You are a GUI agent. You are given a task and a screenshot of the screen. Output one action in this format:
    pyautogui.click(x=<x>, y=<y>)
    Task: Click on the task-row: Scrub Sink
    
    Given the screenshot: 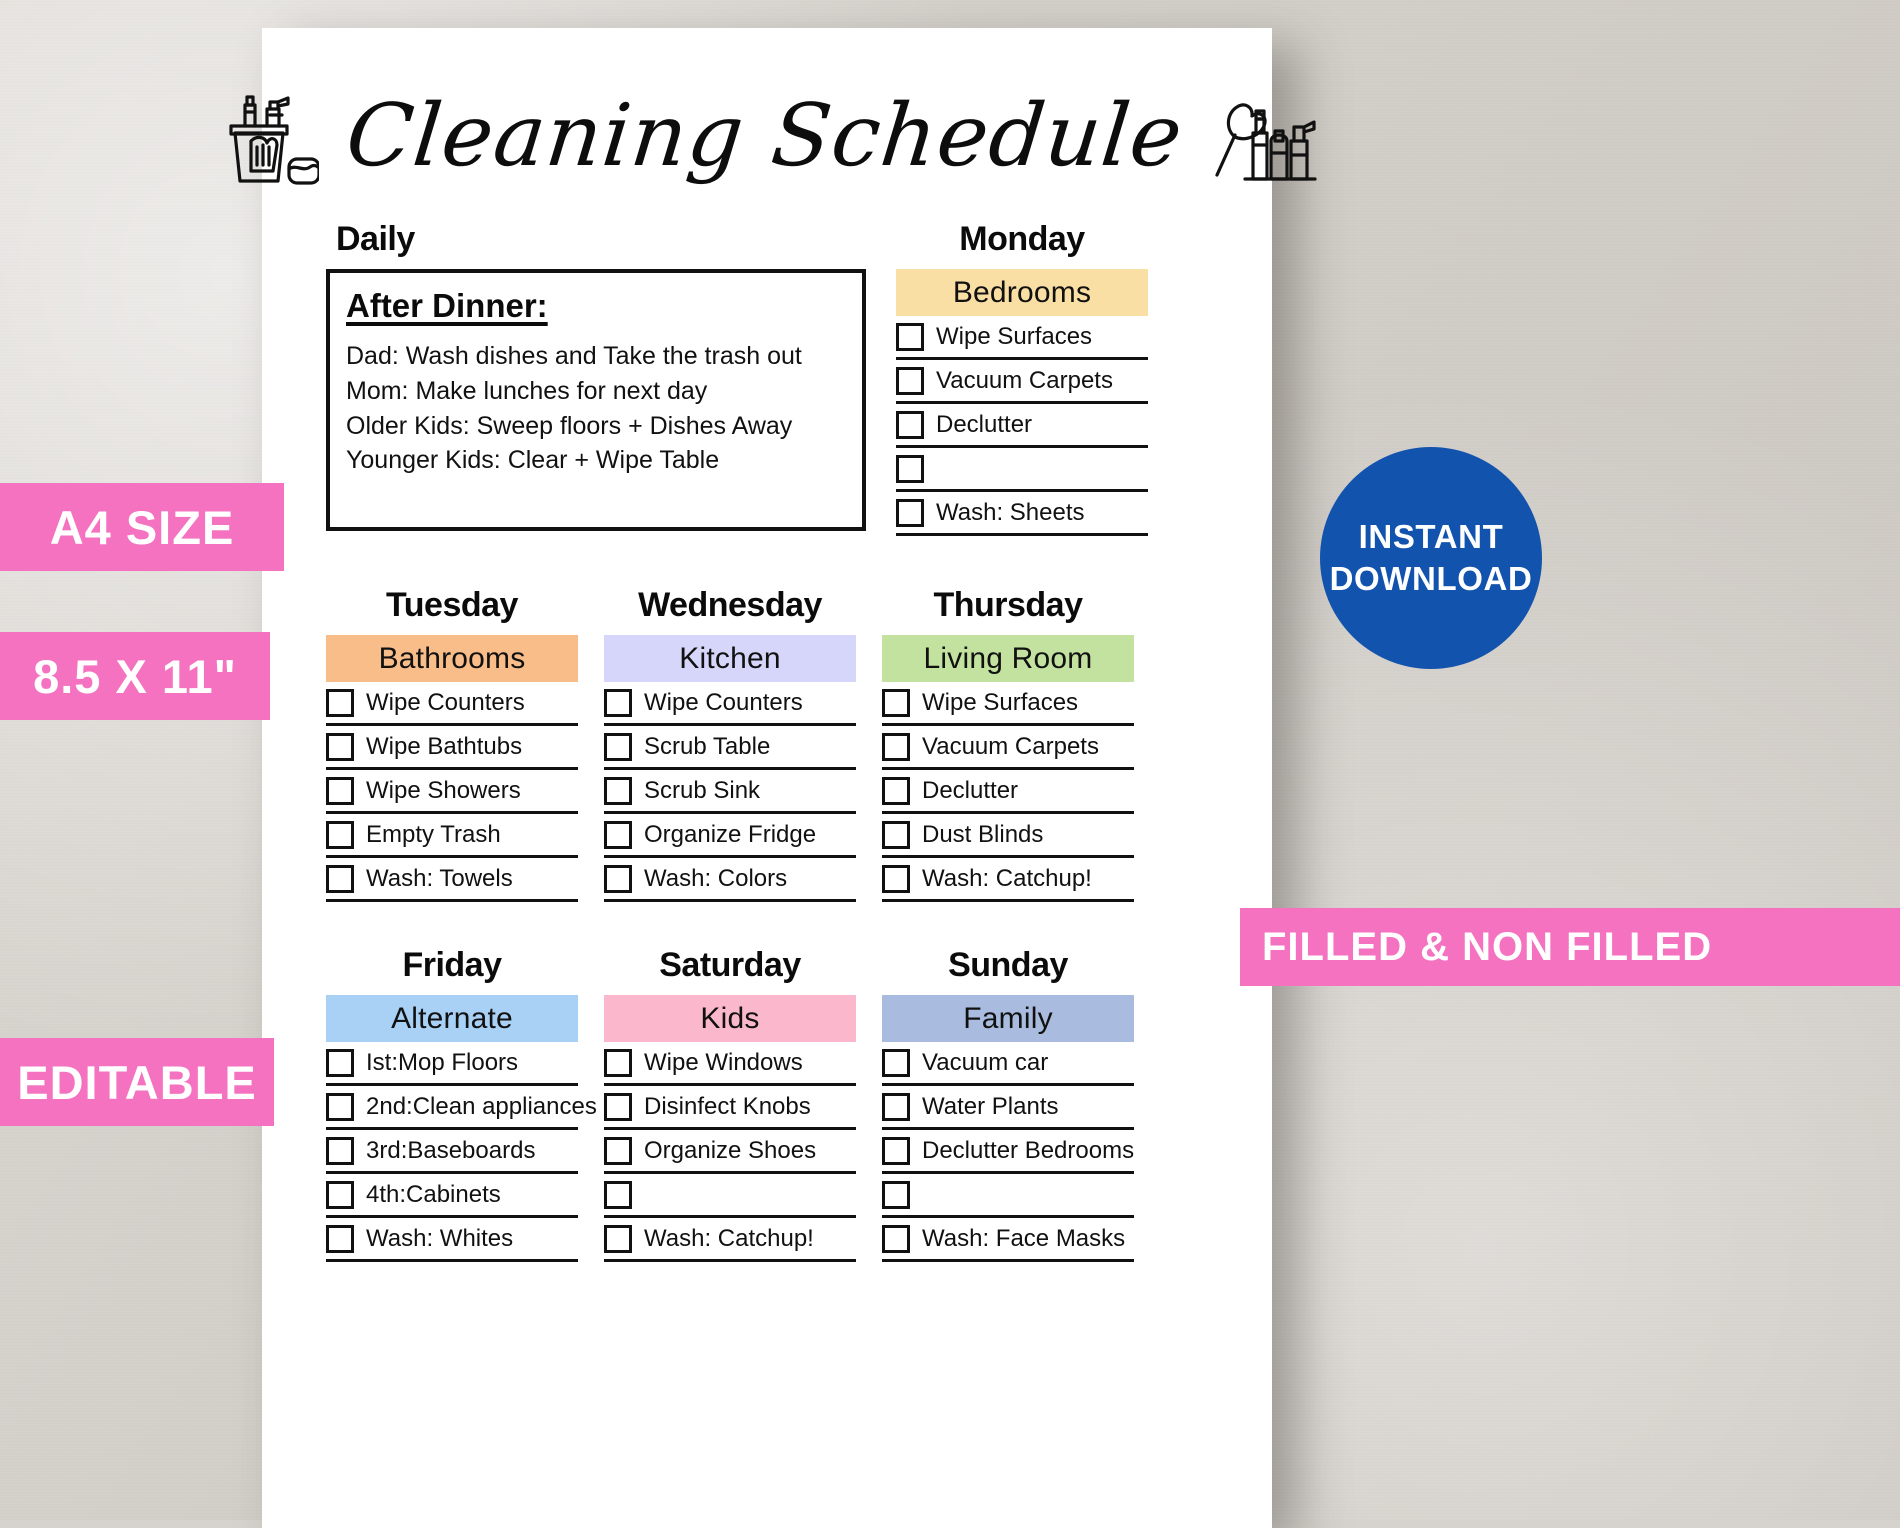 What is the action you would take?
    pyautogui.click(x=730, y=792)
    